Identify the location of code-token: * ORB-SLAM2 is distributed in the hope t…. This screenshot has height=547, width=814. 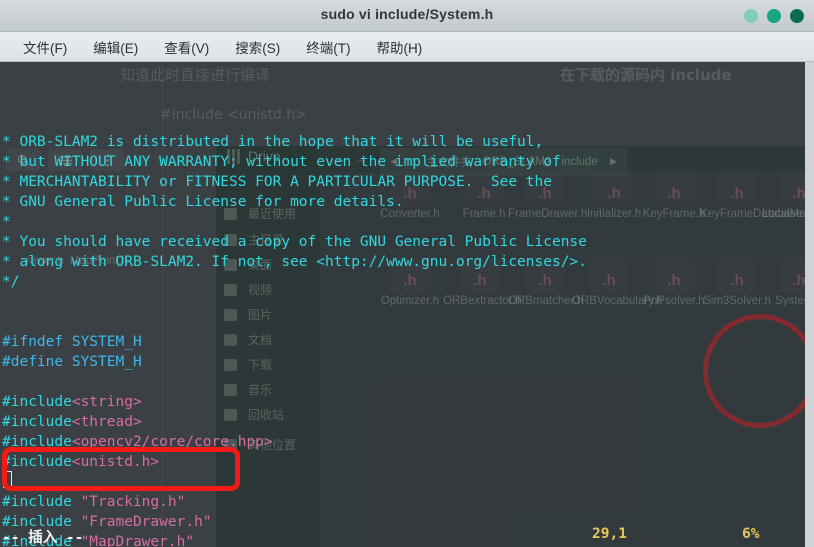
(273, 142).